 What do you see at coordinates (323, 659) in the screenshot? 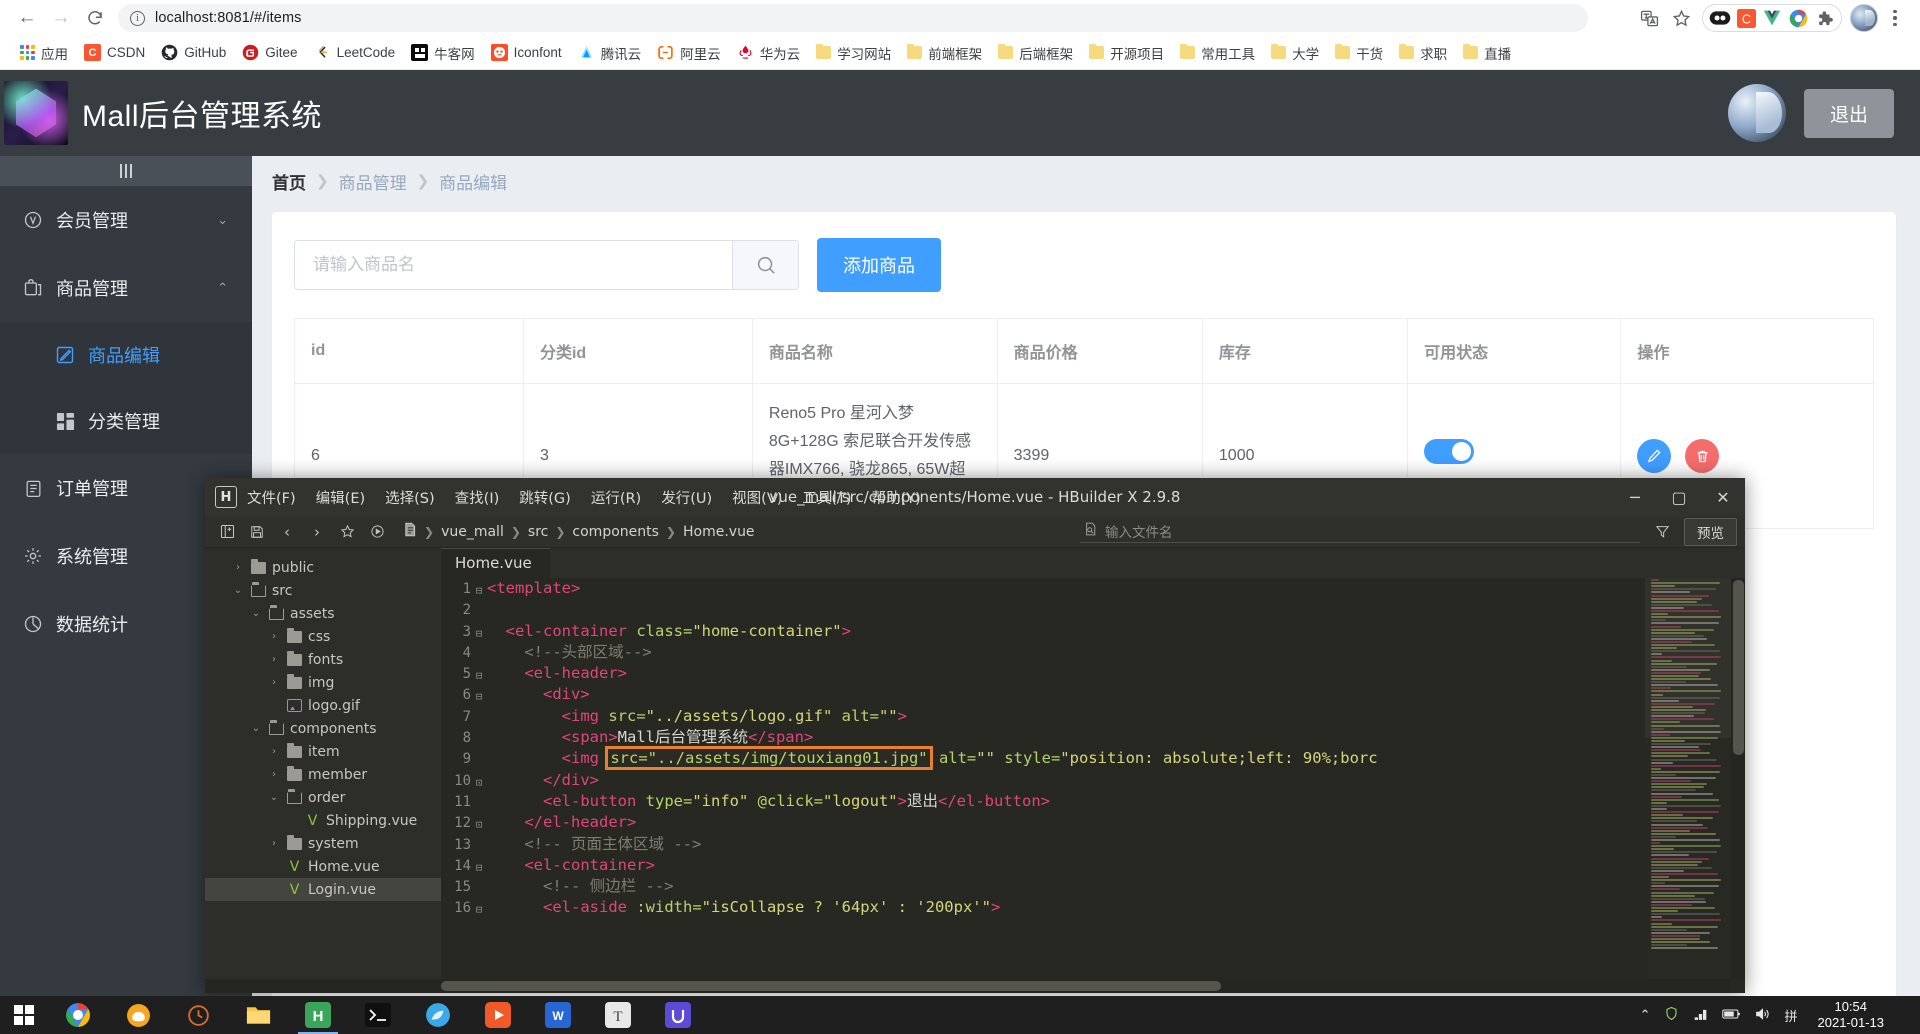
I see `tree-item: › fonts` at bounding box center [323, 659].